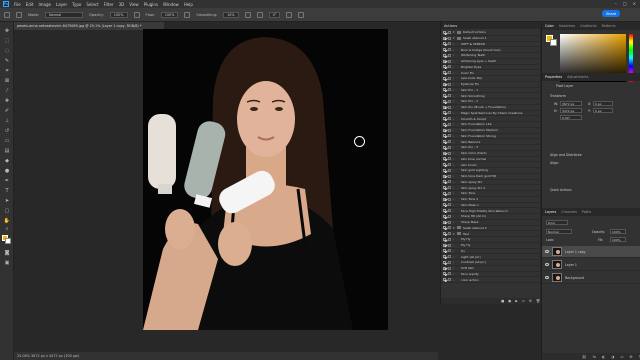  I want to click on close-icon: ×, so click(634, 3).